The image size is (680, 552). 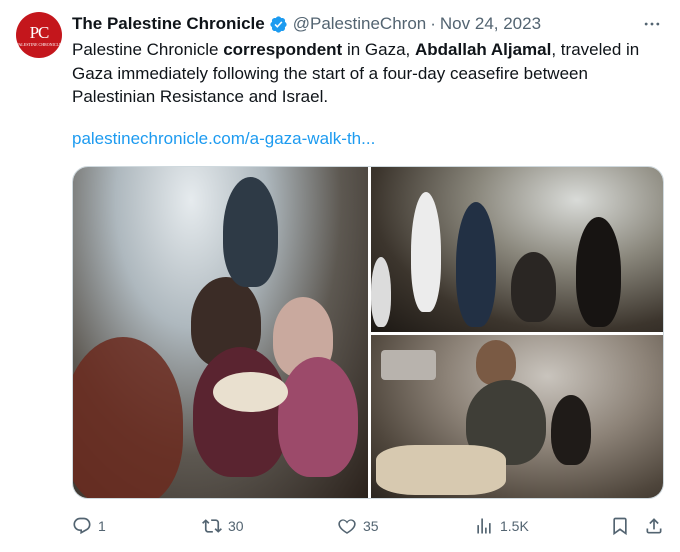 What do you see at coordinates (371, 526) in the screenshot?
I see `like-count: 35` at bounding box center [371, 526].